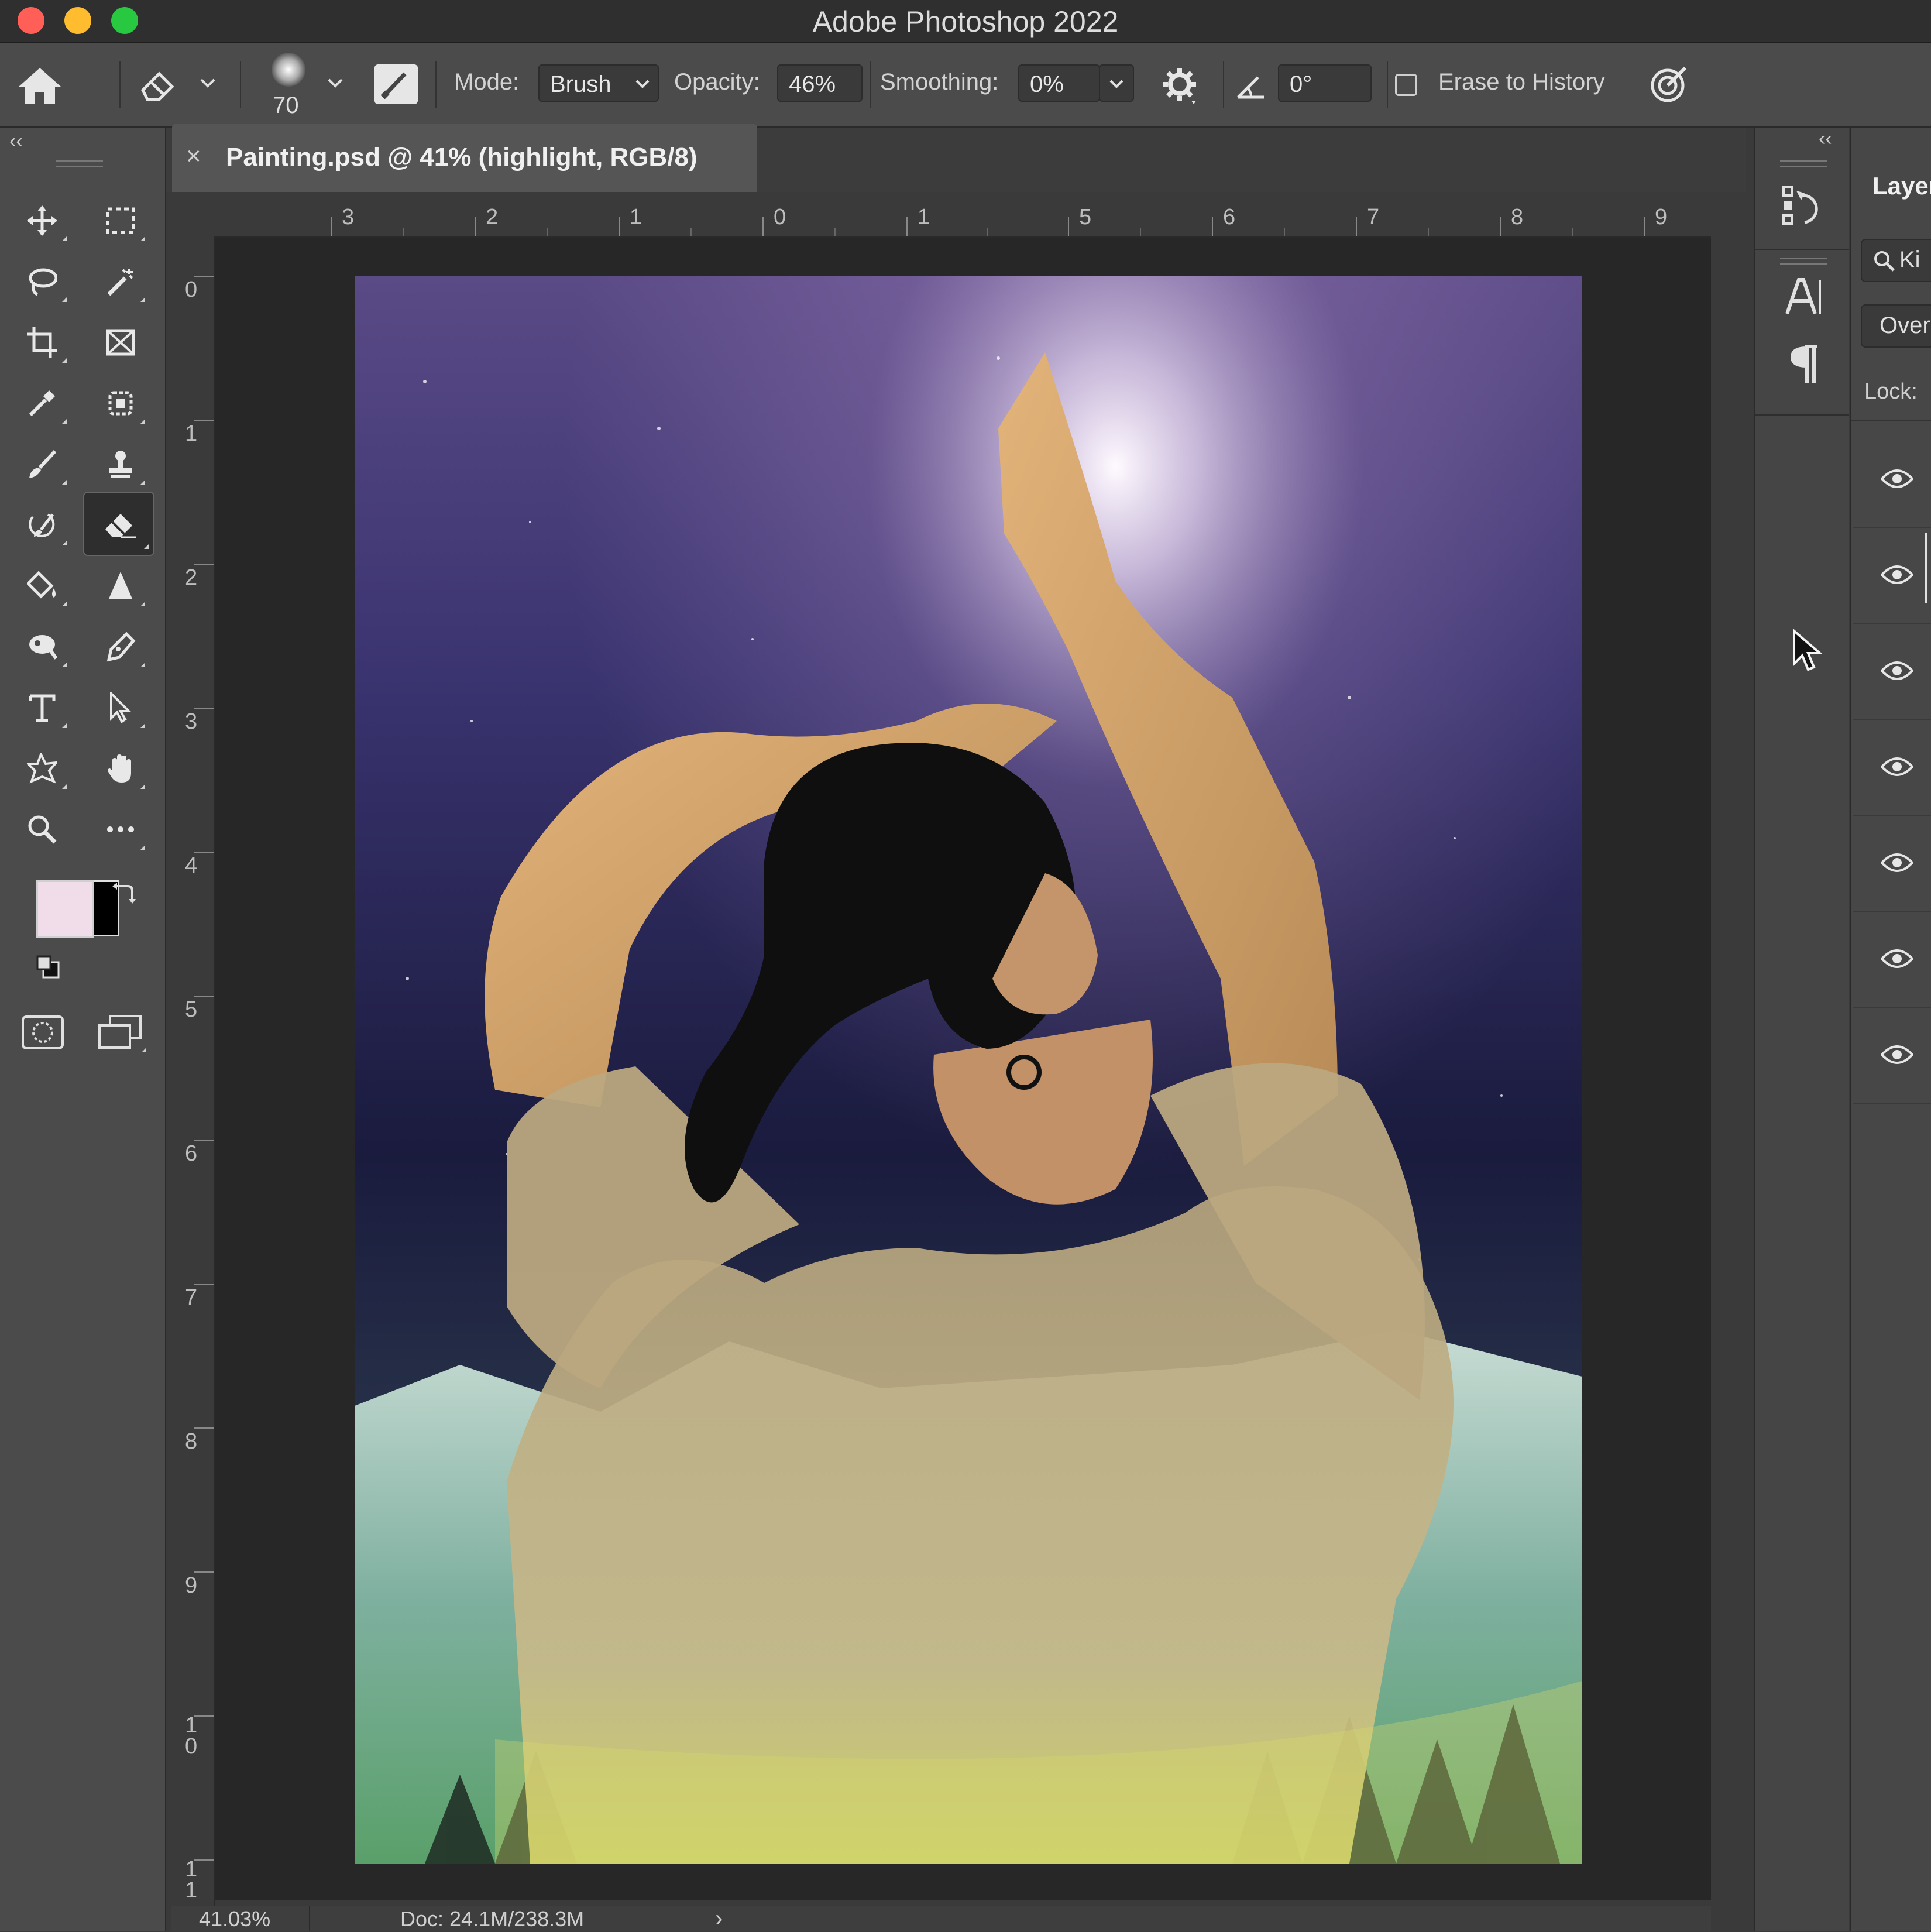 This screenshot has width=1931, height=1932. What do you see at coordinates (158, 85) in the screenshot?
I see `eraser-icon` at bounding box center [158, 85].